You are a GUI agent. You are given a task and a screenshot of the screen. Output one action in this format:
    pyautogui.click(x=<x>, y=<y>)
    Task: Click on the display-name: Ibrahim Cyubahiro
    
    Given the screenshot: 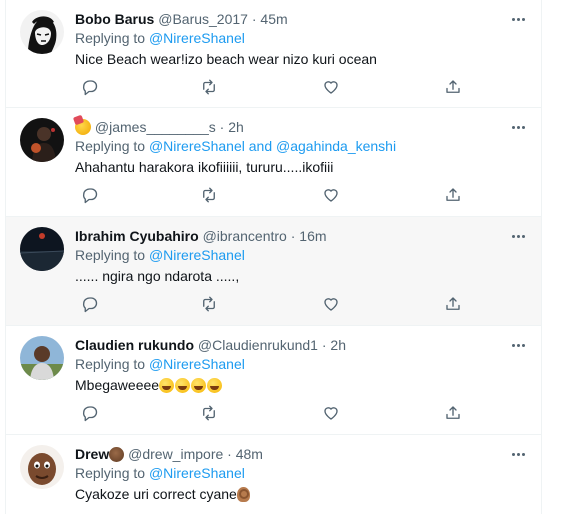 What is the action you would take?
    pyautogui.click(x=137, y=236)
    